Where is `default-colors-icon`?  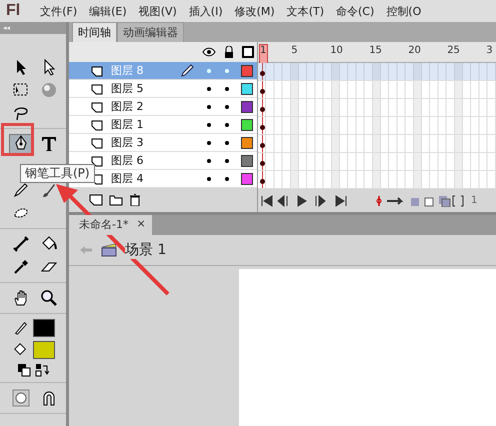
default-colors-icon is located at coordinates (24, 370).